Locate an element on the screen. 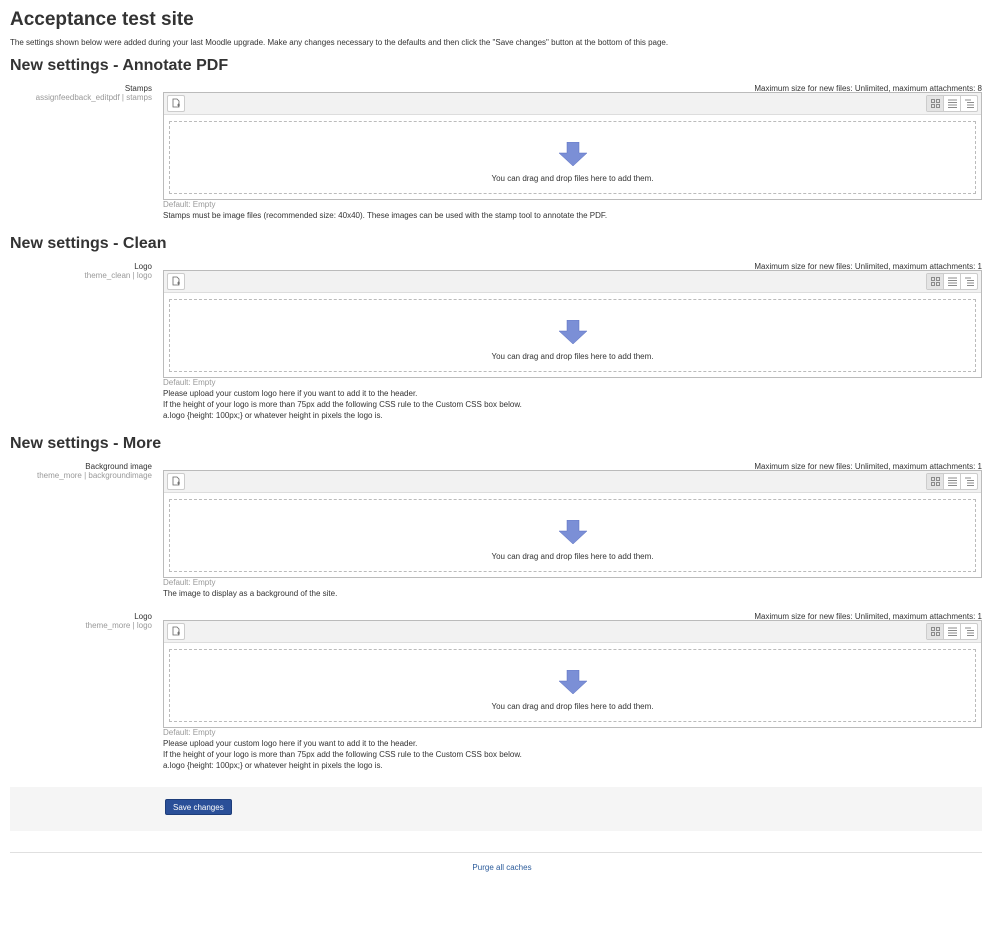 This screenshot has width=1004, height=926. setting-key: theme_more | logo is located at coordinates (118, 625).